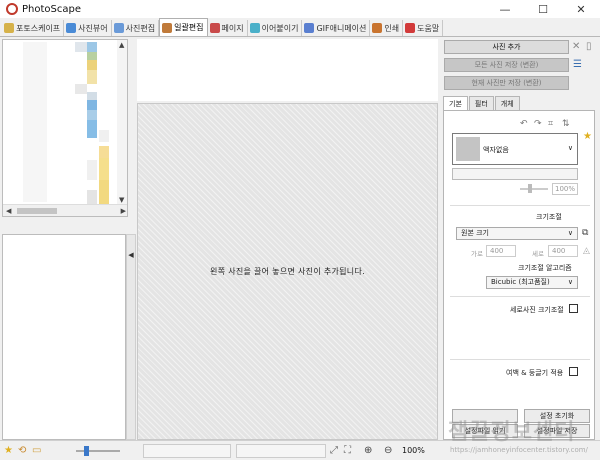 The image size is (600, 460). What do you see at coordinates (37, 211) in the screenshot?
I see `horizontal-scroll-thumb` at bounding box center [37, 211].